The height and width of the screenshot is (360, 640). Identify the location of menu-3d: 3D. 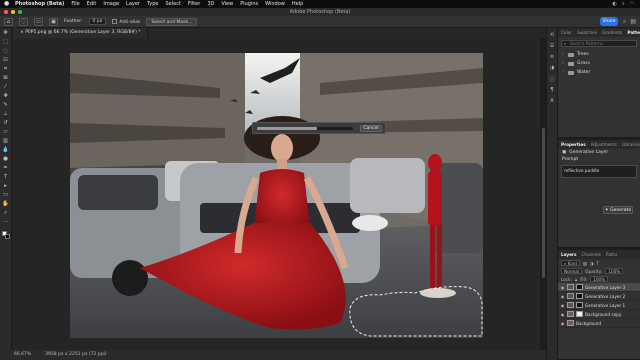
(210, 4).